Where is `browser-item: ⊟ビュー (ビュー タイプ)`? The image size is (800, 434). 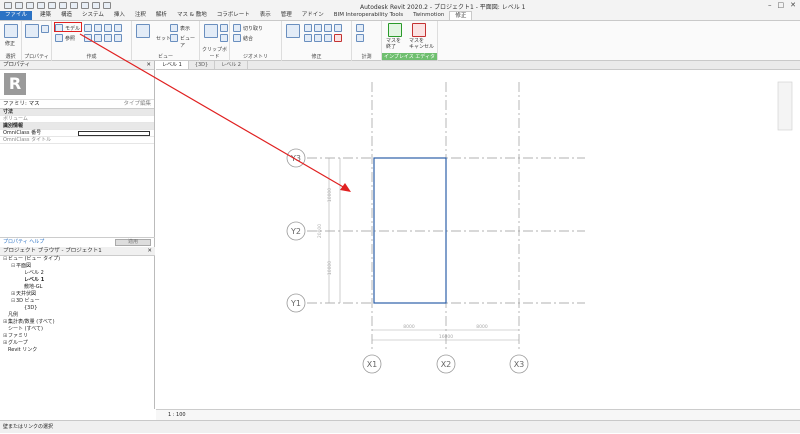 browser-item: ⊟ビュー (ビュー タイプ) is located at coordinates (77, 259).